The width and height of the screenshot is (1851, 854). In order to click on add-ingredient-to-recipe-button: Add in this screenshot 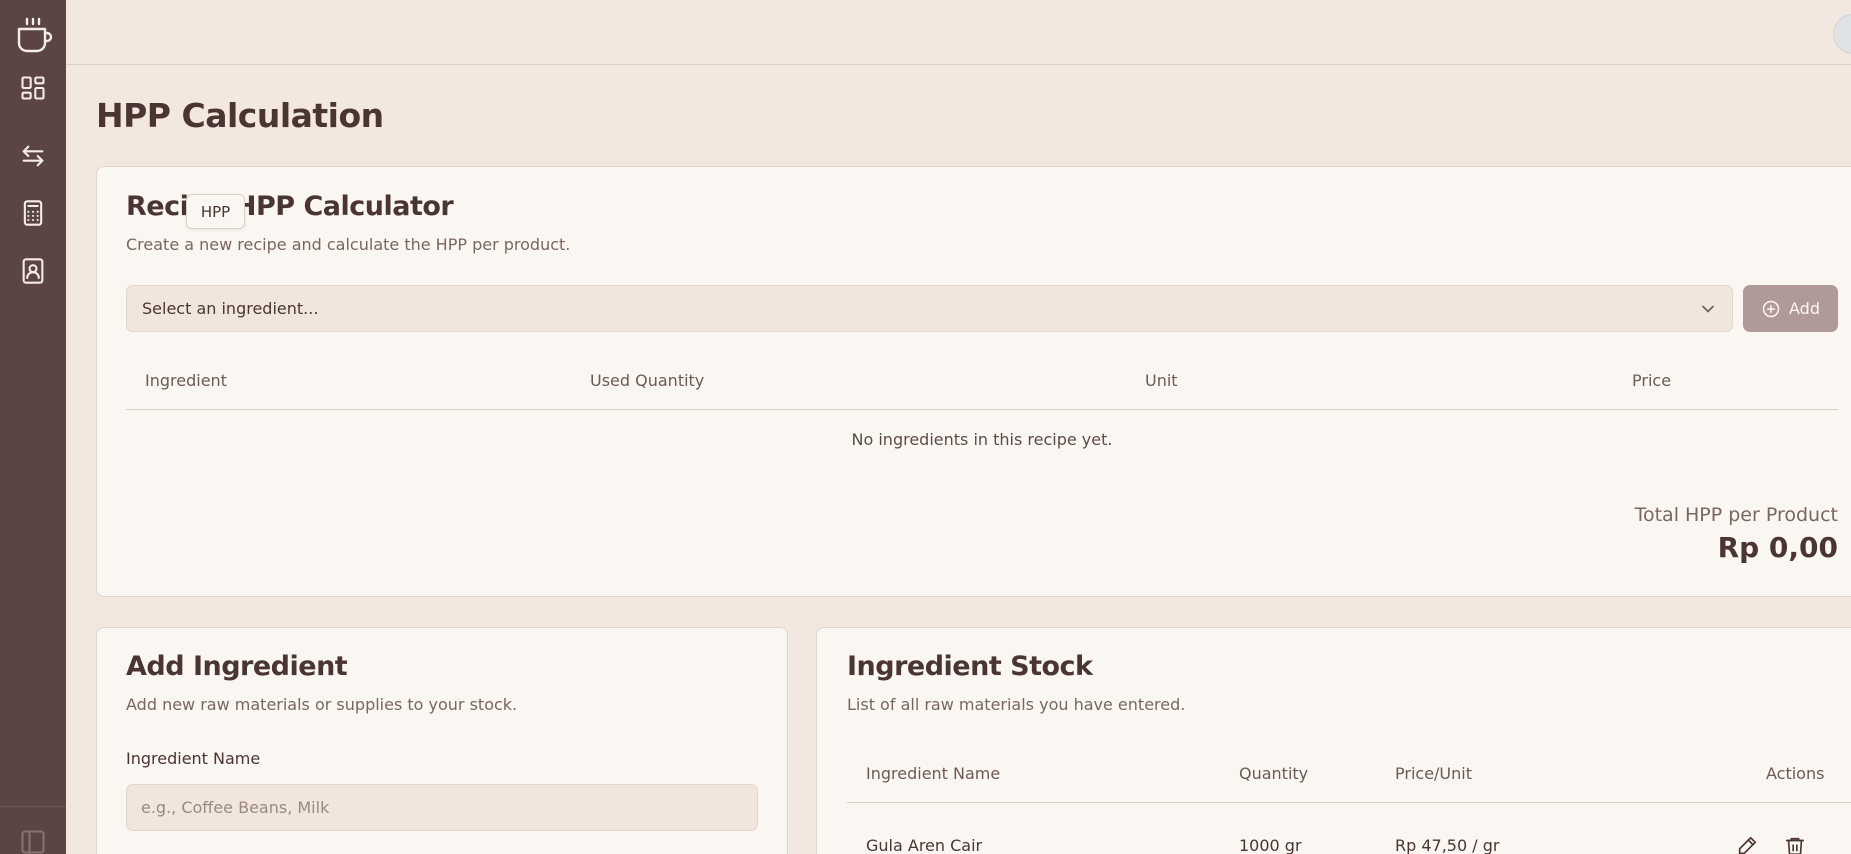, I will do `click(1790, 308)`.